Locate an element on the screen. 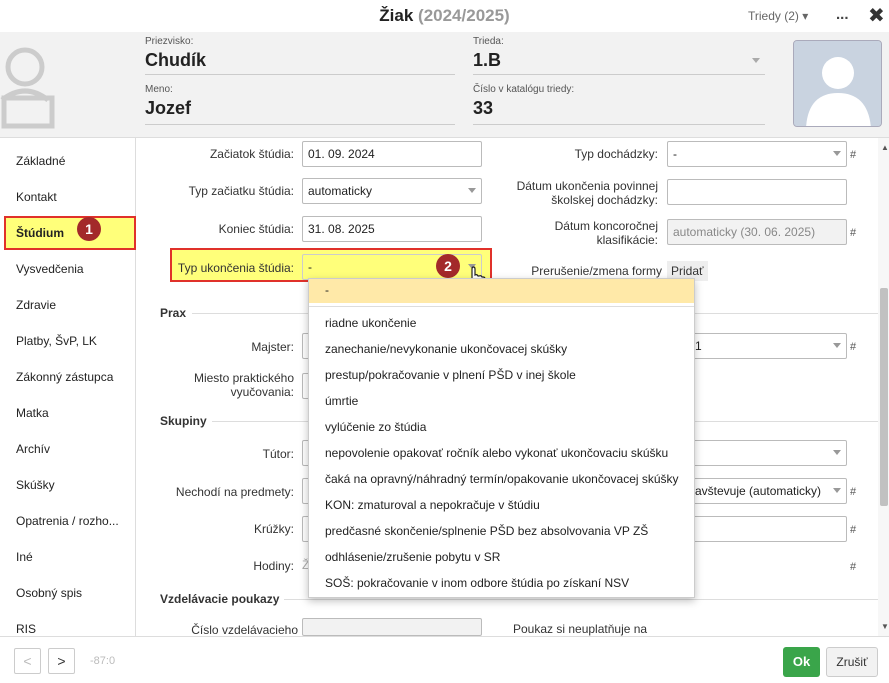  cislo-vzd-input is located at coordinates (392, 627).